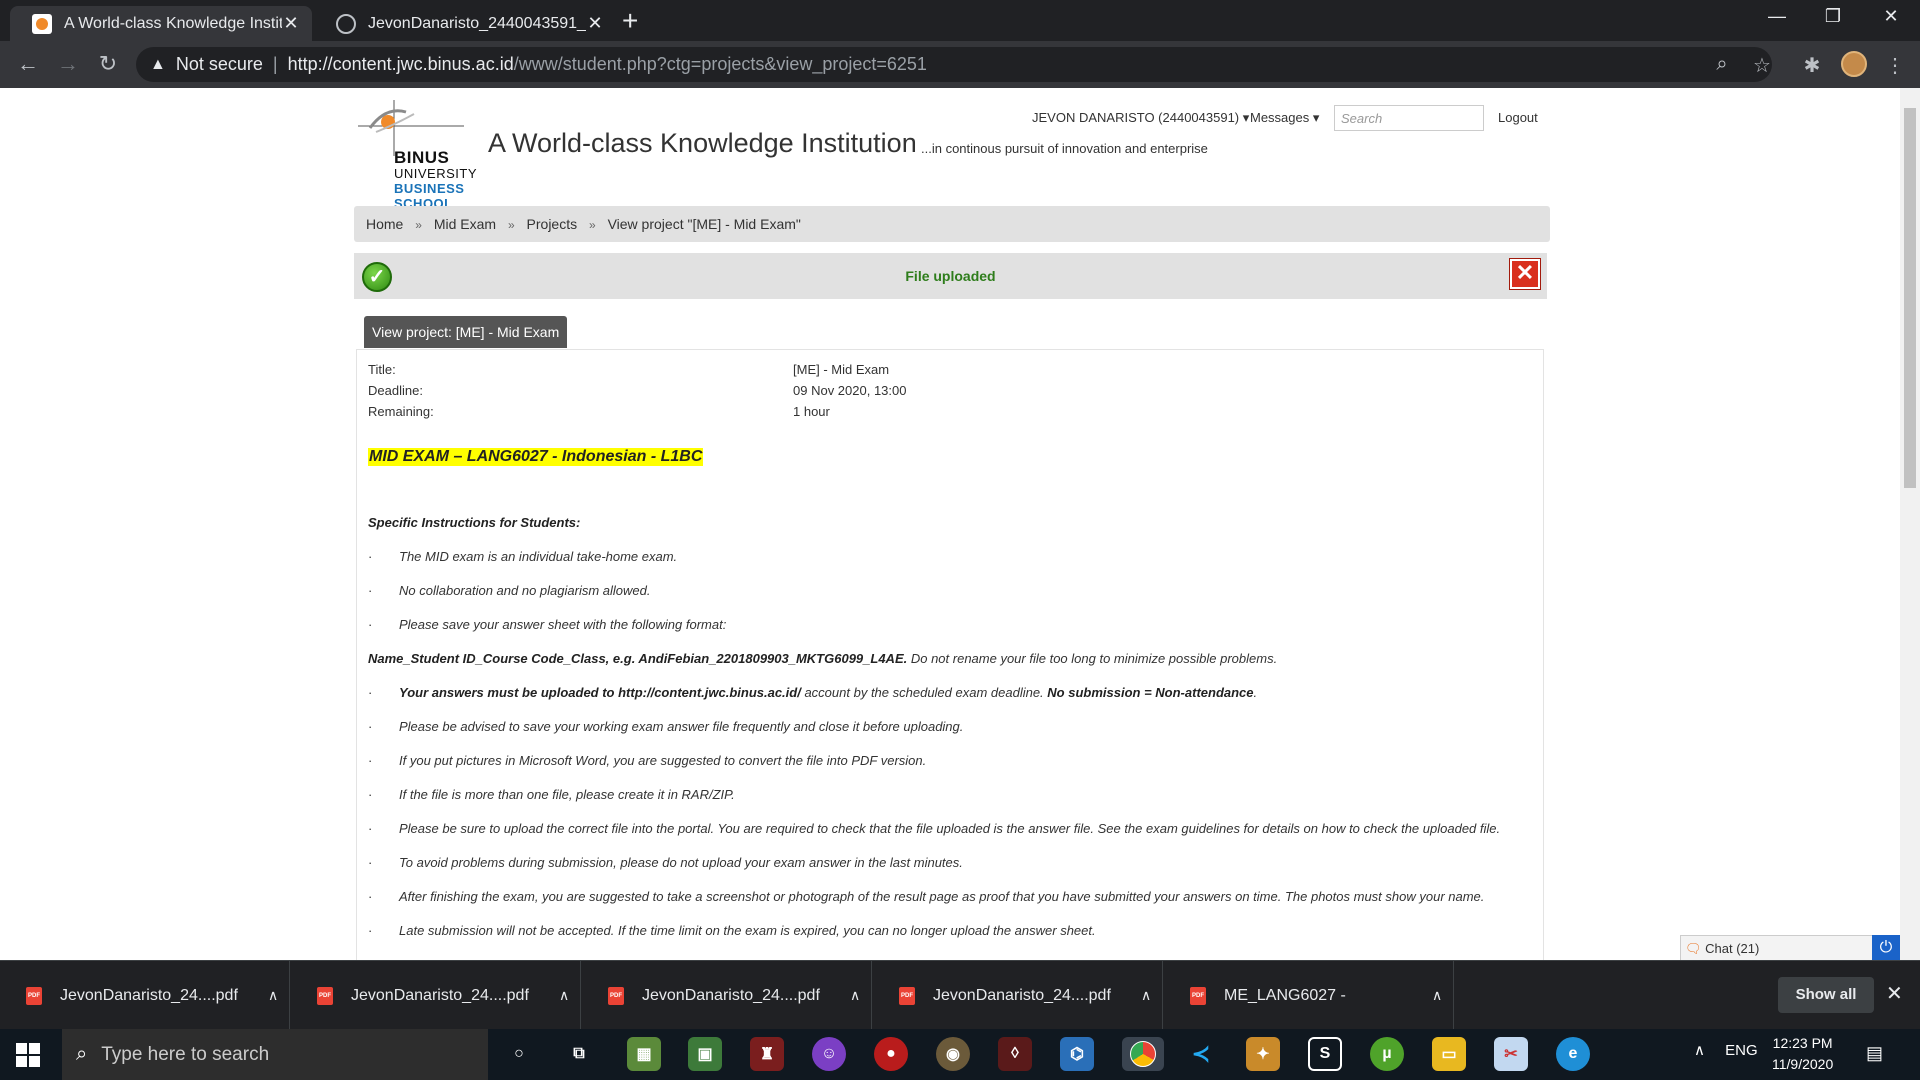  I want to click on windows-start-icon, so click(28, 1055).